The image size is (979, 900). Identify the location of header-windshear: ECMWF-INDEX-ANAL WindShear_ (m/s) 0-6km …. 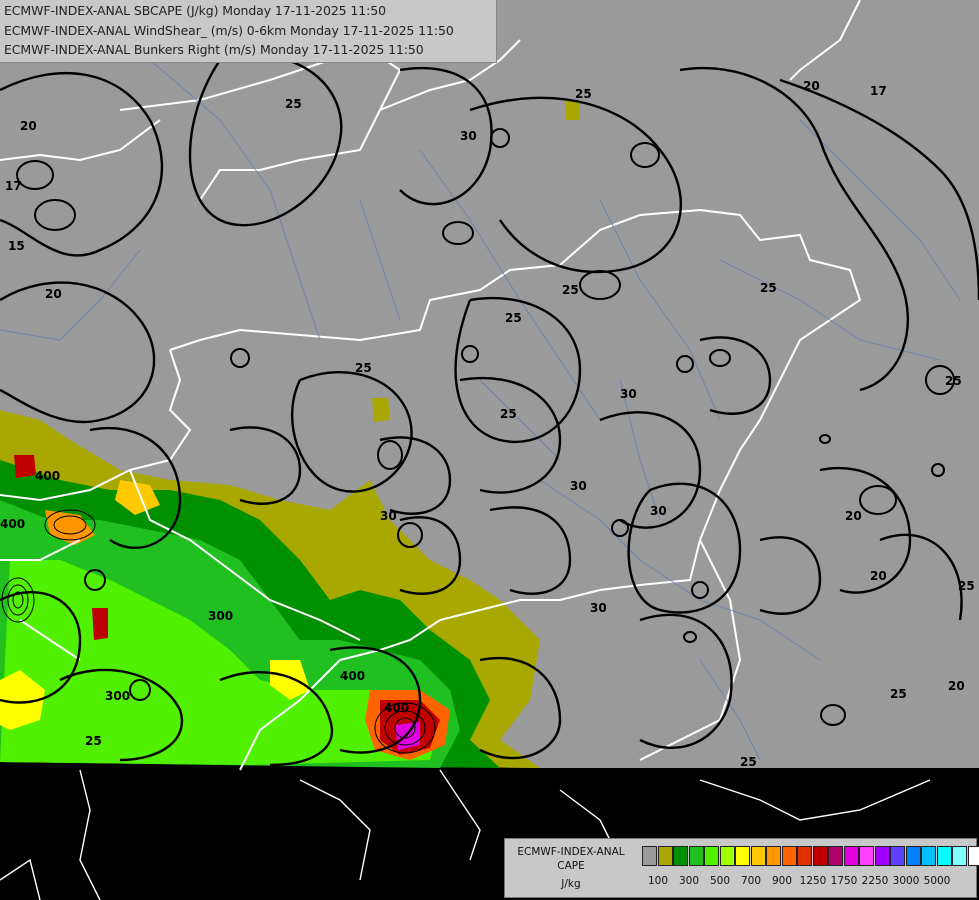
(229, 30).